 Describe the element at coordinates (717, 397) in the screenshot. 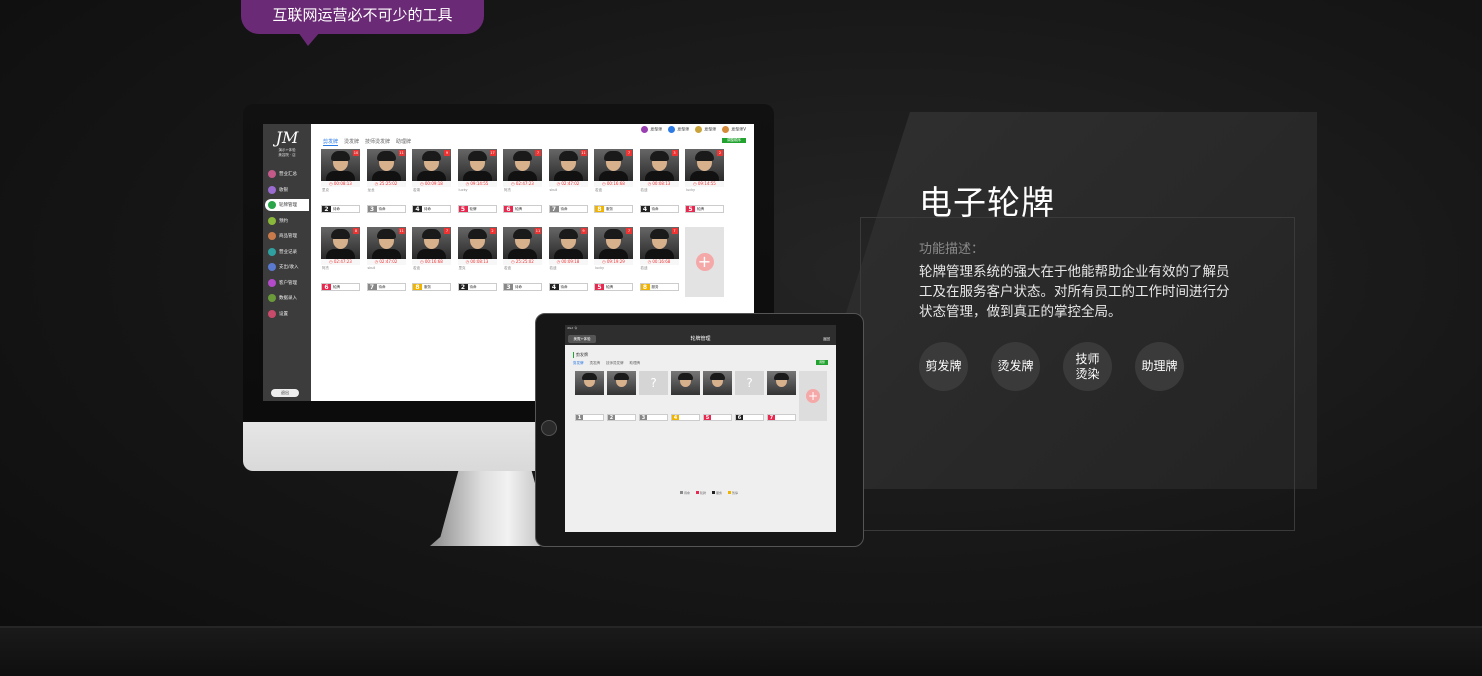

I see `tablet-staff-card: 5` at that location.